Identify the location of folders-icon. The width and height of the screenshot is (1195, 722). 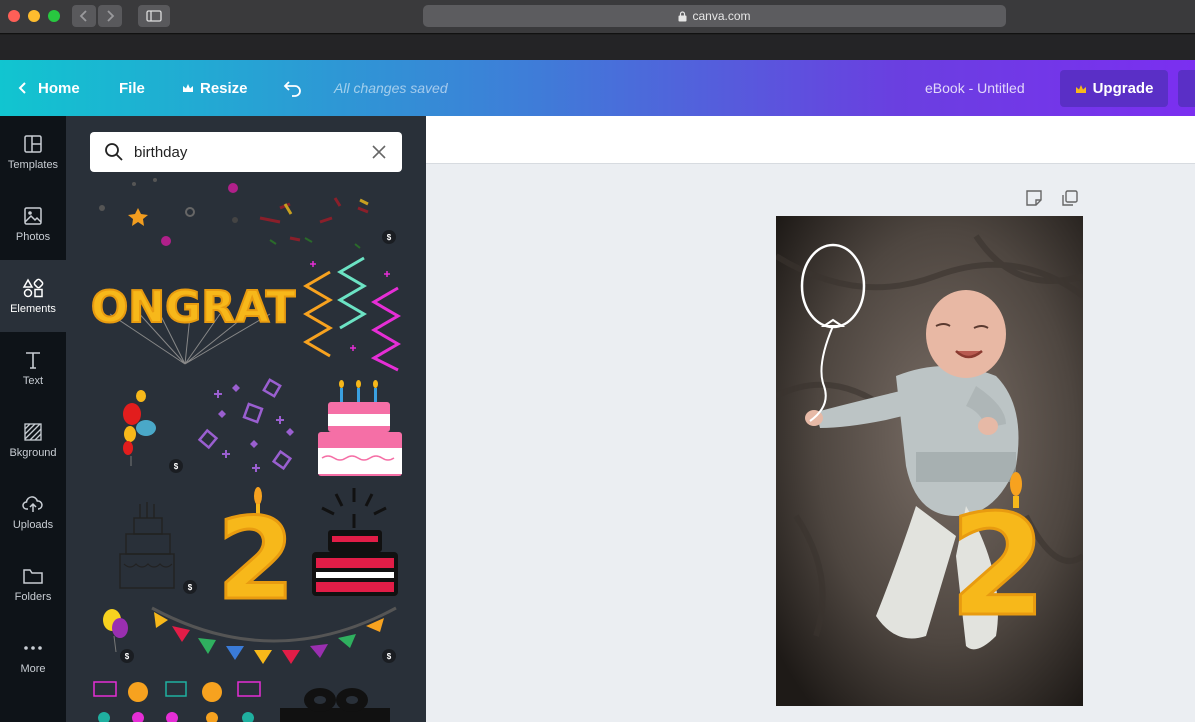
(33, 576).